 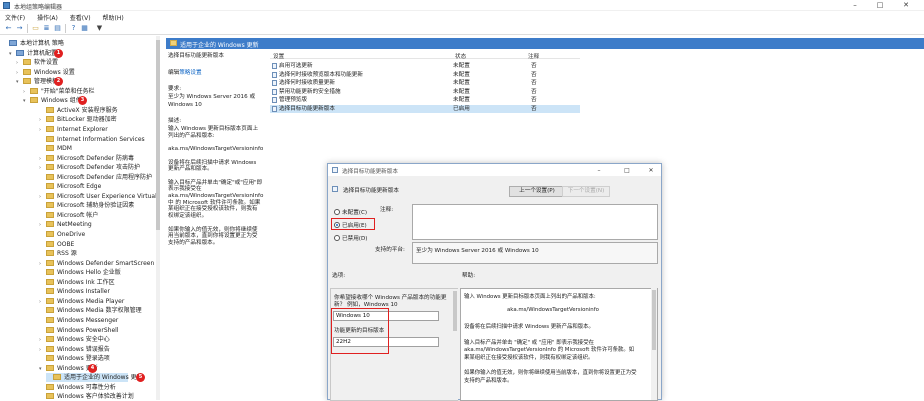 What do you see at coordinates (68, 215) in the screenshot?
I see `tree-node: Microsoft 帐户` at bounding box center [68, 215].